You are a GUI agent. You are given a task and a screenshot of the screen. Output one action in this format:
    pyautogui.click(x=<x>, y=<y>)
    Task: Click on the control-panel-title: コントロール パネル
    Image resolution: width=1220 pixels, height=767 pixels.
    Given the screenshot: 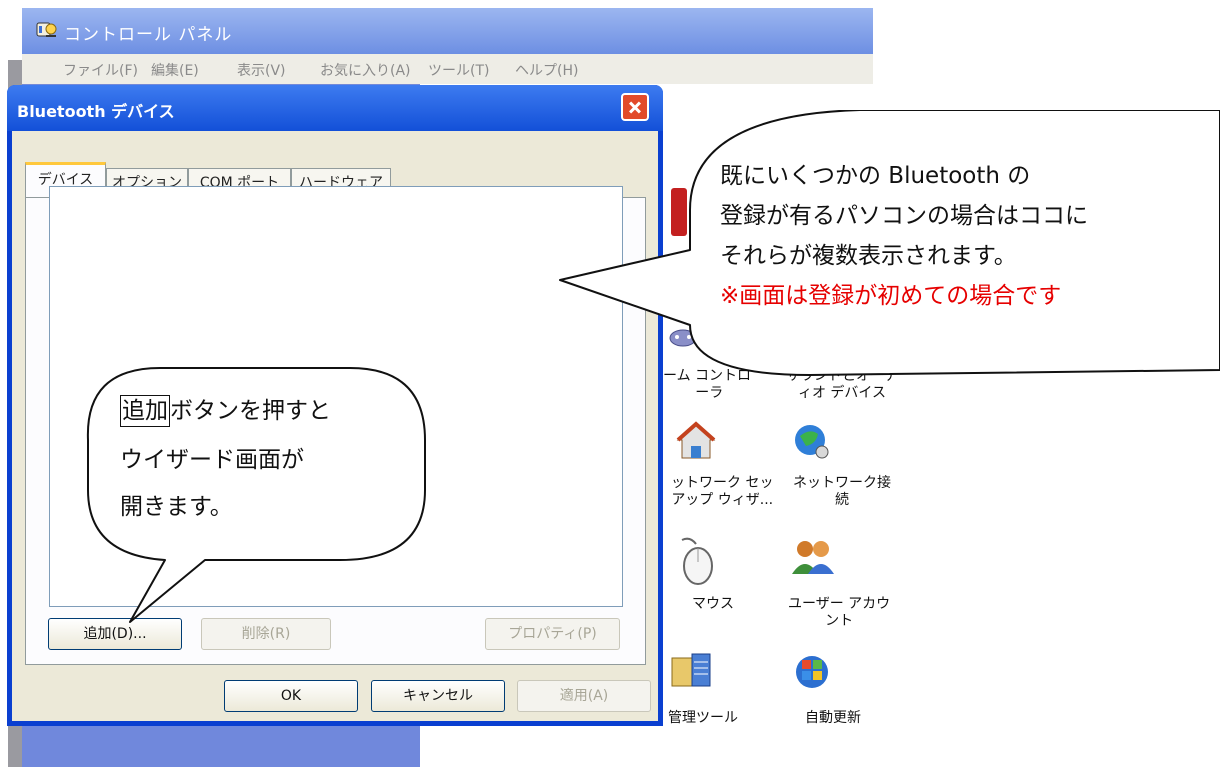 What is the action you would take?
    pyautogui.click(x=148, y=35)
    